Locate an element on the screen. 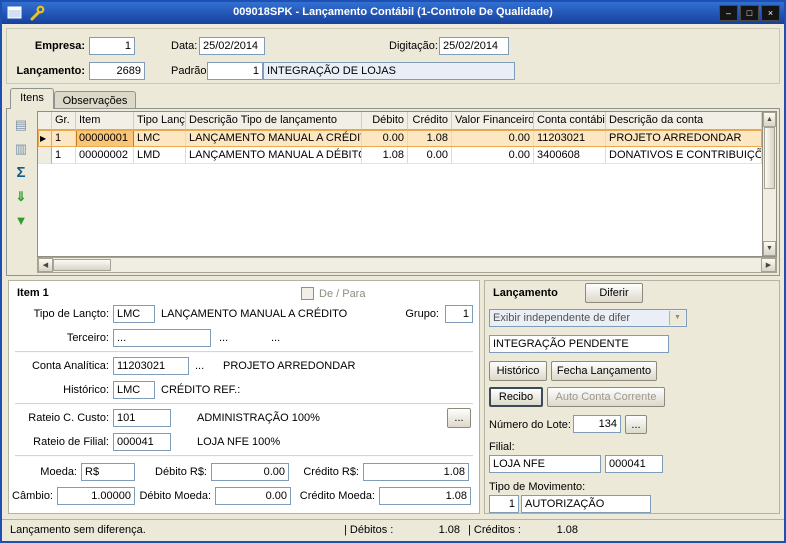 Image resolution: width=786 pixels, height=543 pixels. grupo-field: 1 is located at coordinates (459, 314).